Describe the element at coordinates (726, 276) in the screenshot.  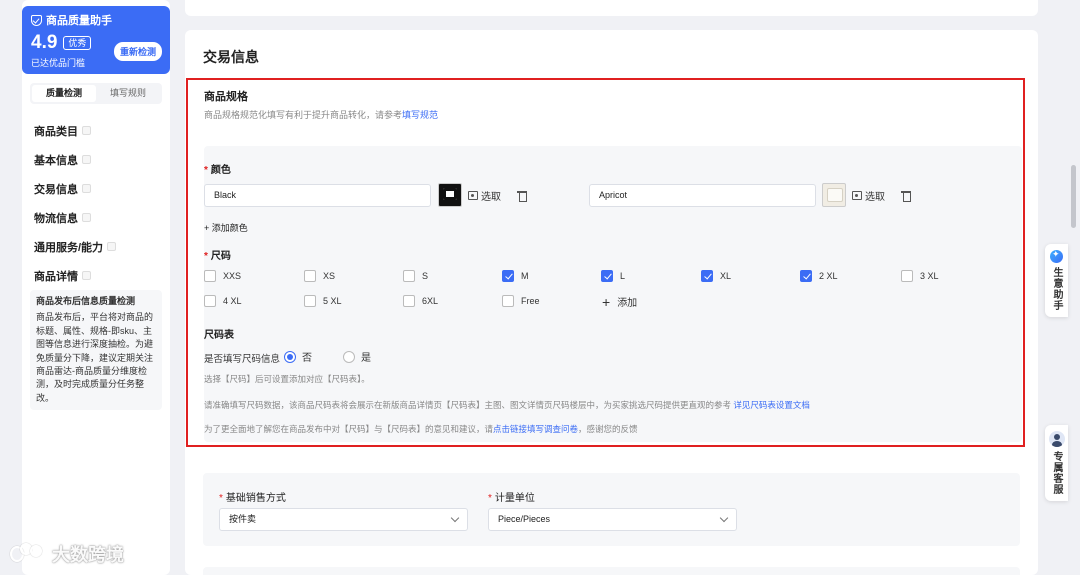
I see `size-option-label: XL` at that location.